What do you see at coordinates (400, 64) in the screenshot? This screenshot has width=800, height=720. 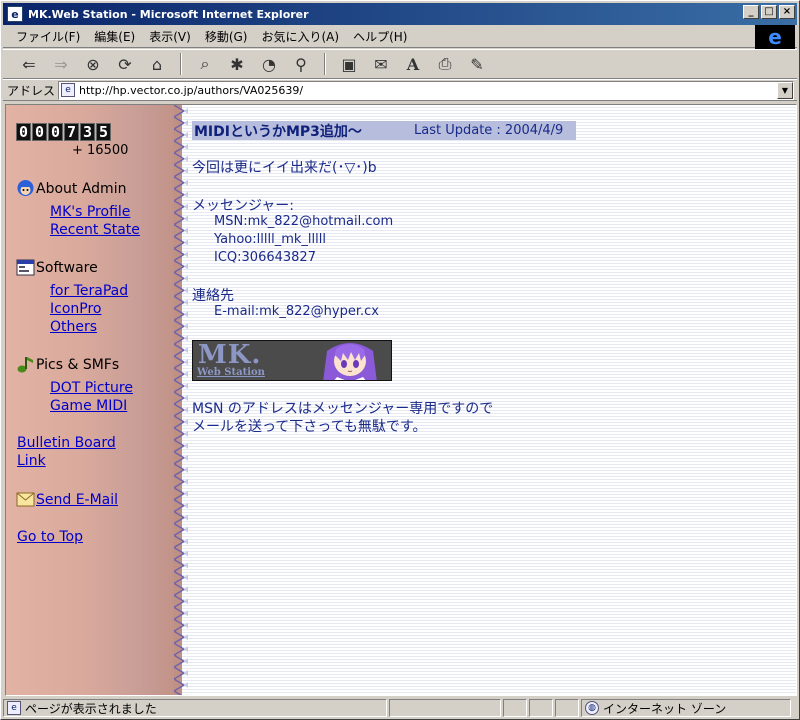 I see `toolbar: ⇐ ⇒ ⊗ ⟳ ⌂ ⌕ ✱ ◔ ⚲ ▣ ✉ A ⎙ ✎` at bounding box center [400, 64].